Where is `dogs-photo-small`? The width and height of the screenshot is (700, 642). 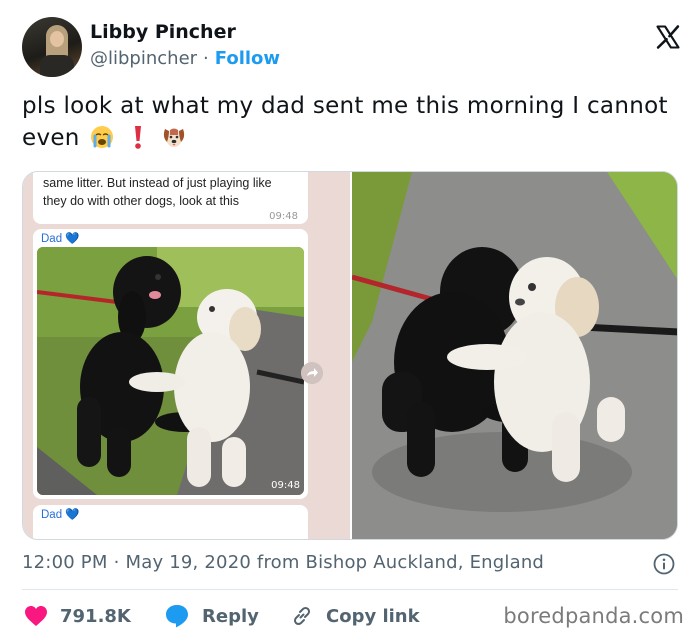
dogs-photo-small is located at coordinates (170, 371).